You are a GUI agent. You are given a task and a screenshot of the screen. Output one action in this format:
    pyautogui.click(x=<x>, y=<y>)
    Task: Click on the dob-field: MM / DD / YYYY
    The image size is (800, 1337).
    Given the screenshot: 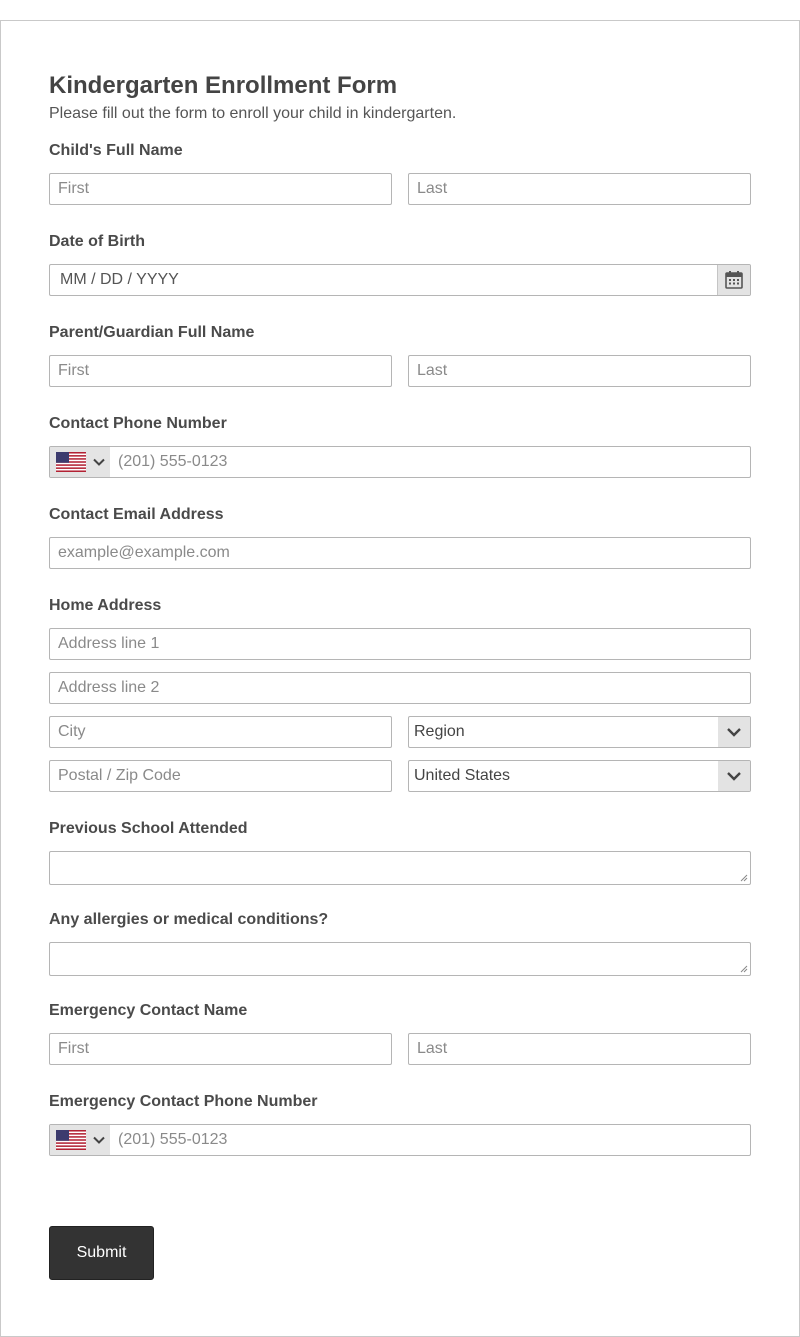 What is the action you would take?
    pyautogui.click(x=400, y=280)
    